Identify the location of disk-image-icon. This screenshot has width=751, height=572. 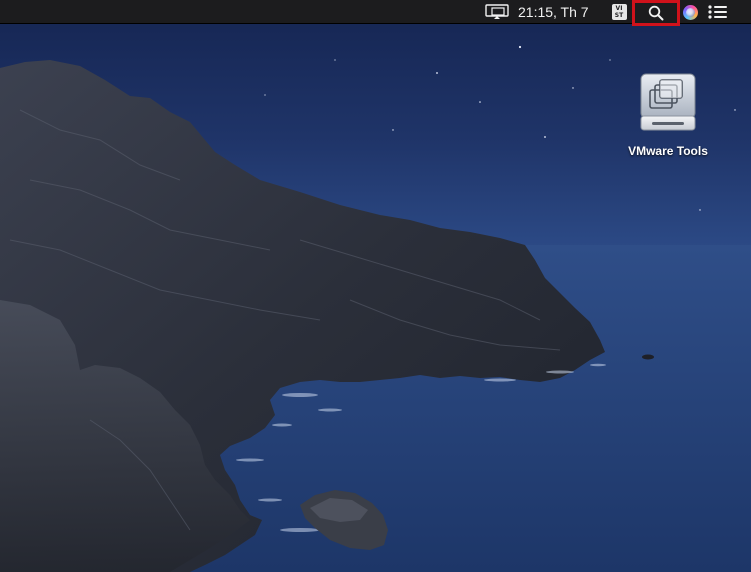
(668, 102).